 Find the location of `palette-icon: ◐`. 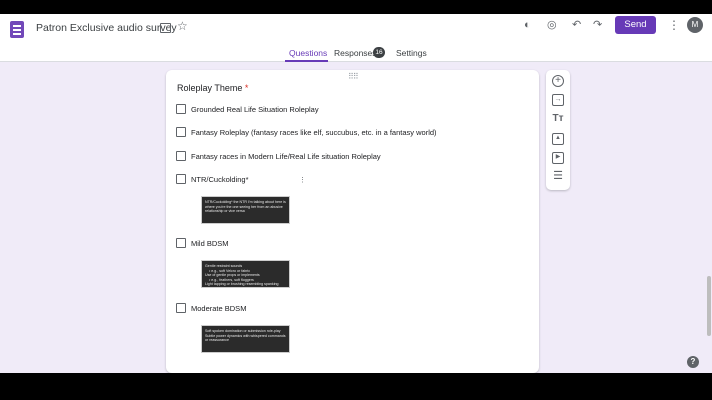

palette-icon: ◐ is located at coordinates (527, 25).